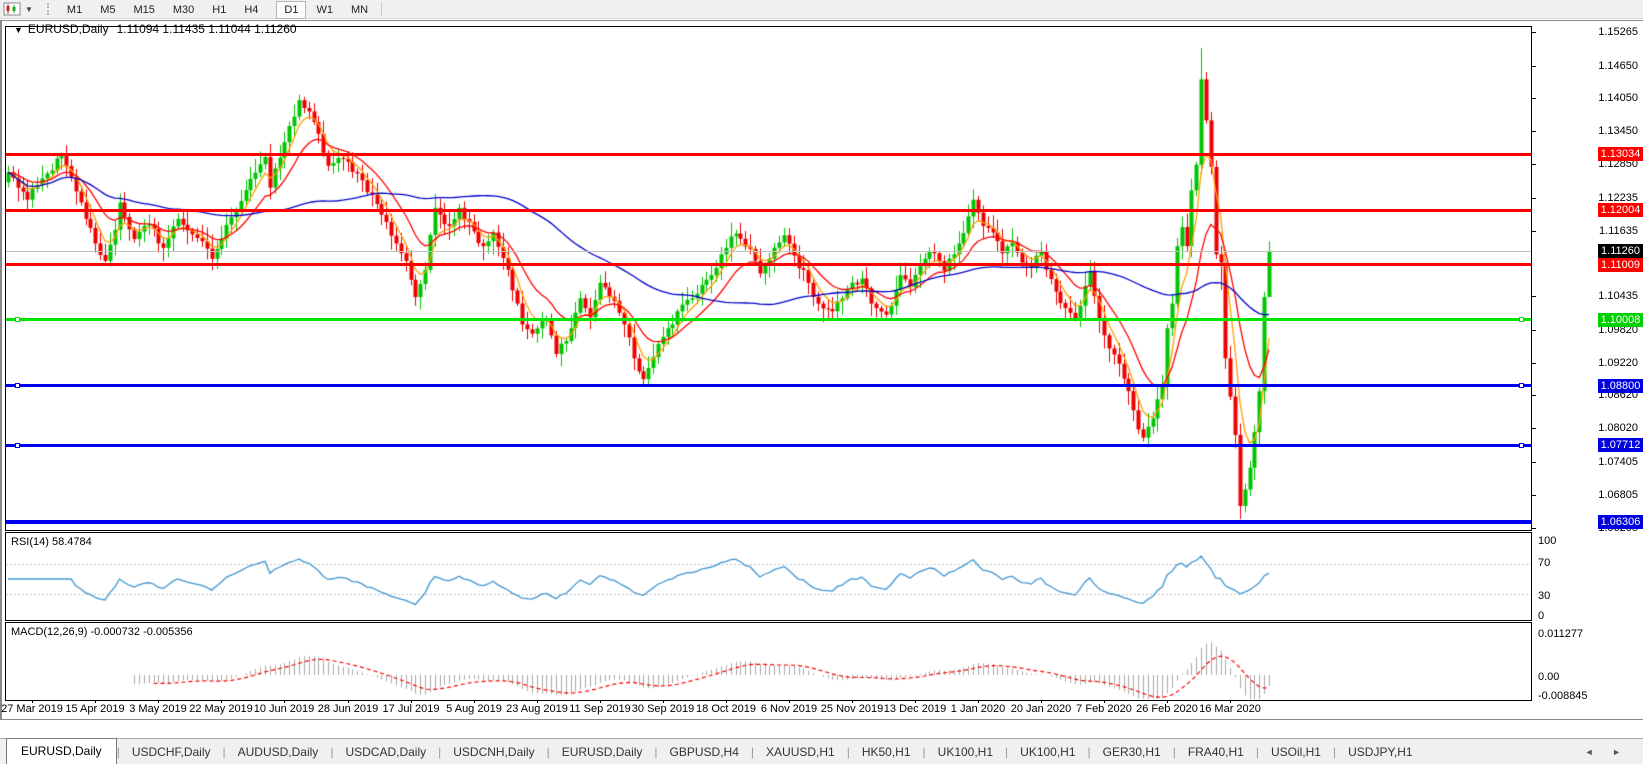 The image size is (1643, 764). What do you see at coordinates (29, 9) in the screenshot?
I see `chart-type-dropdown-caret: ▼` at bounding box center [29, 9].